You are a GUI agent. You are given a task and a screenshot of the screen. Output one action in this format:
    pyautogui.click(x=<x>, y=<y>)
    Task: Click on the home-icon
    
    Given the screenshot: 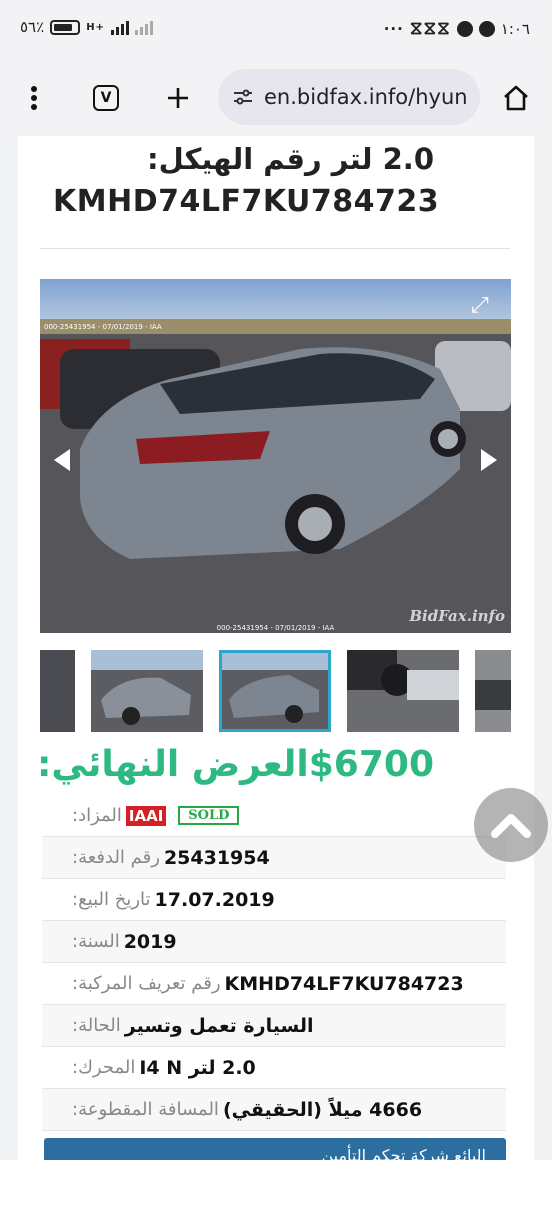 What is the action you would take?
    pyautogui.click(x=516, y=98)
    